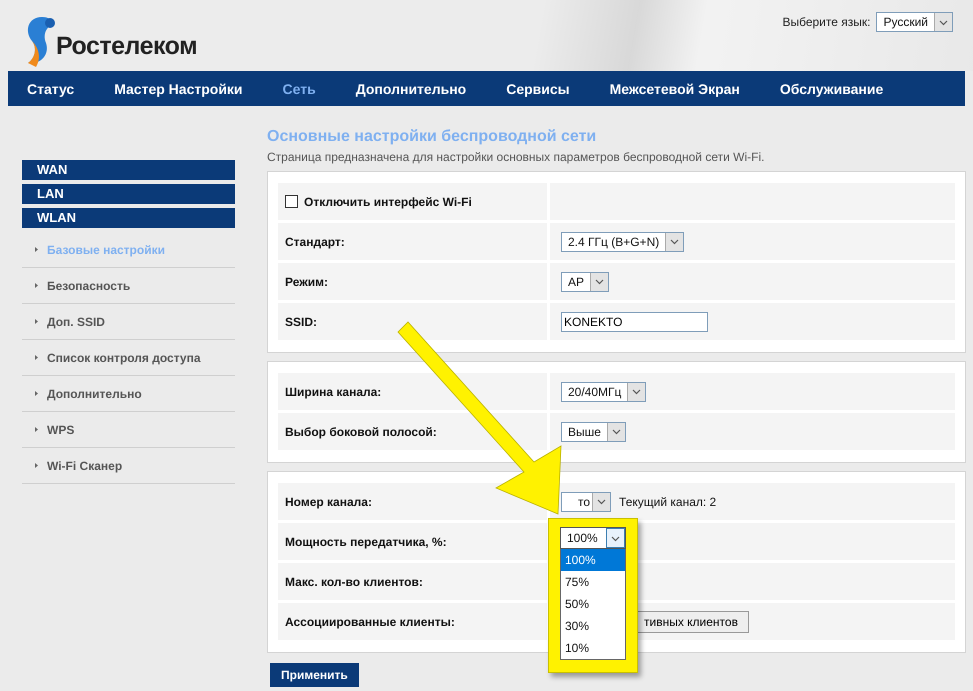 Image resolution: width=973 pixels, height=691 pixels. I want to click on dropdown: 20/40МГц, so click(603, 392).